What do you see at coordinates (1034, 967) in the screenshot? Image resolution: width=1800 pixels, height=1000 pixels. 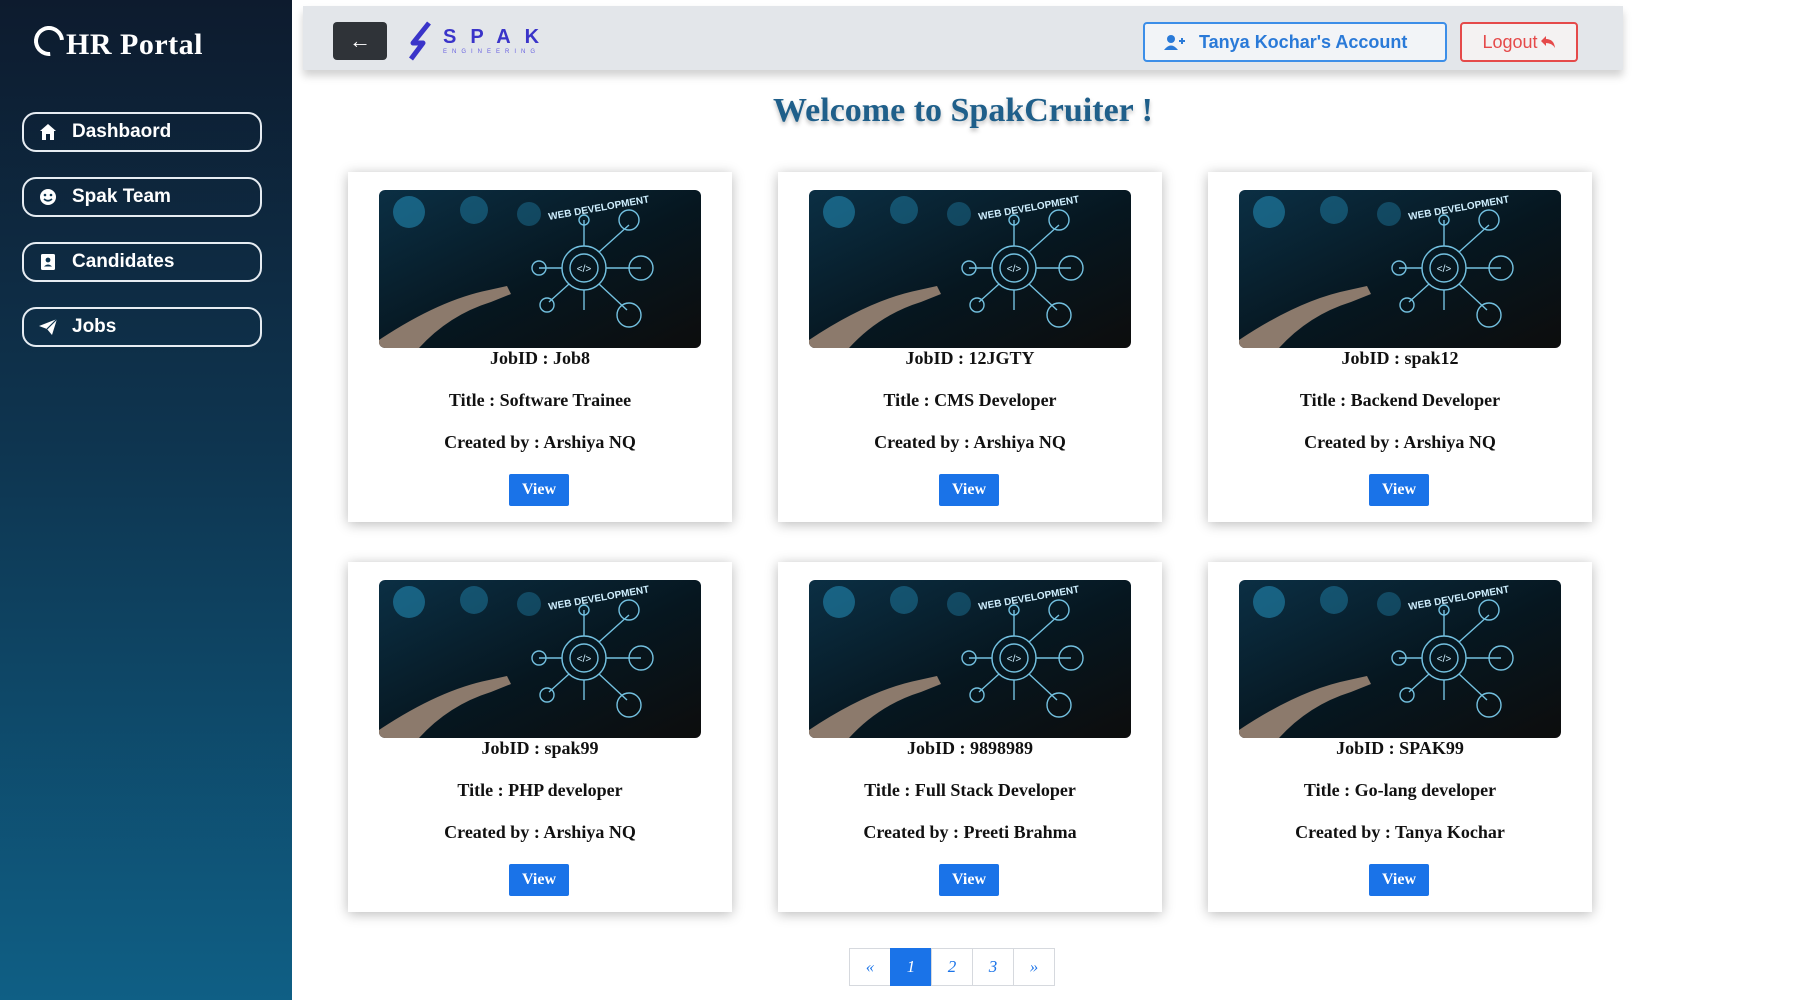 I see `pagination-next: »` at bounding box center [1034, 967].